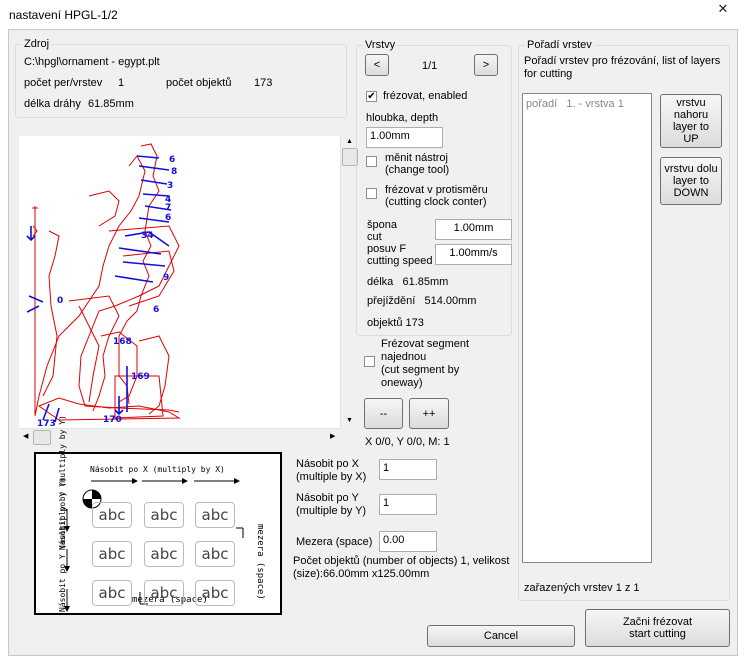 Image resolution: width=744 pixels, height=662 pixels. What do you see at coordinates (52, 104) in the screenshot?
I see `path-length-label: délka dráhy` at bounding box center [52, 104].